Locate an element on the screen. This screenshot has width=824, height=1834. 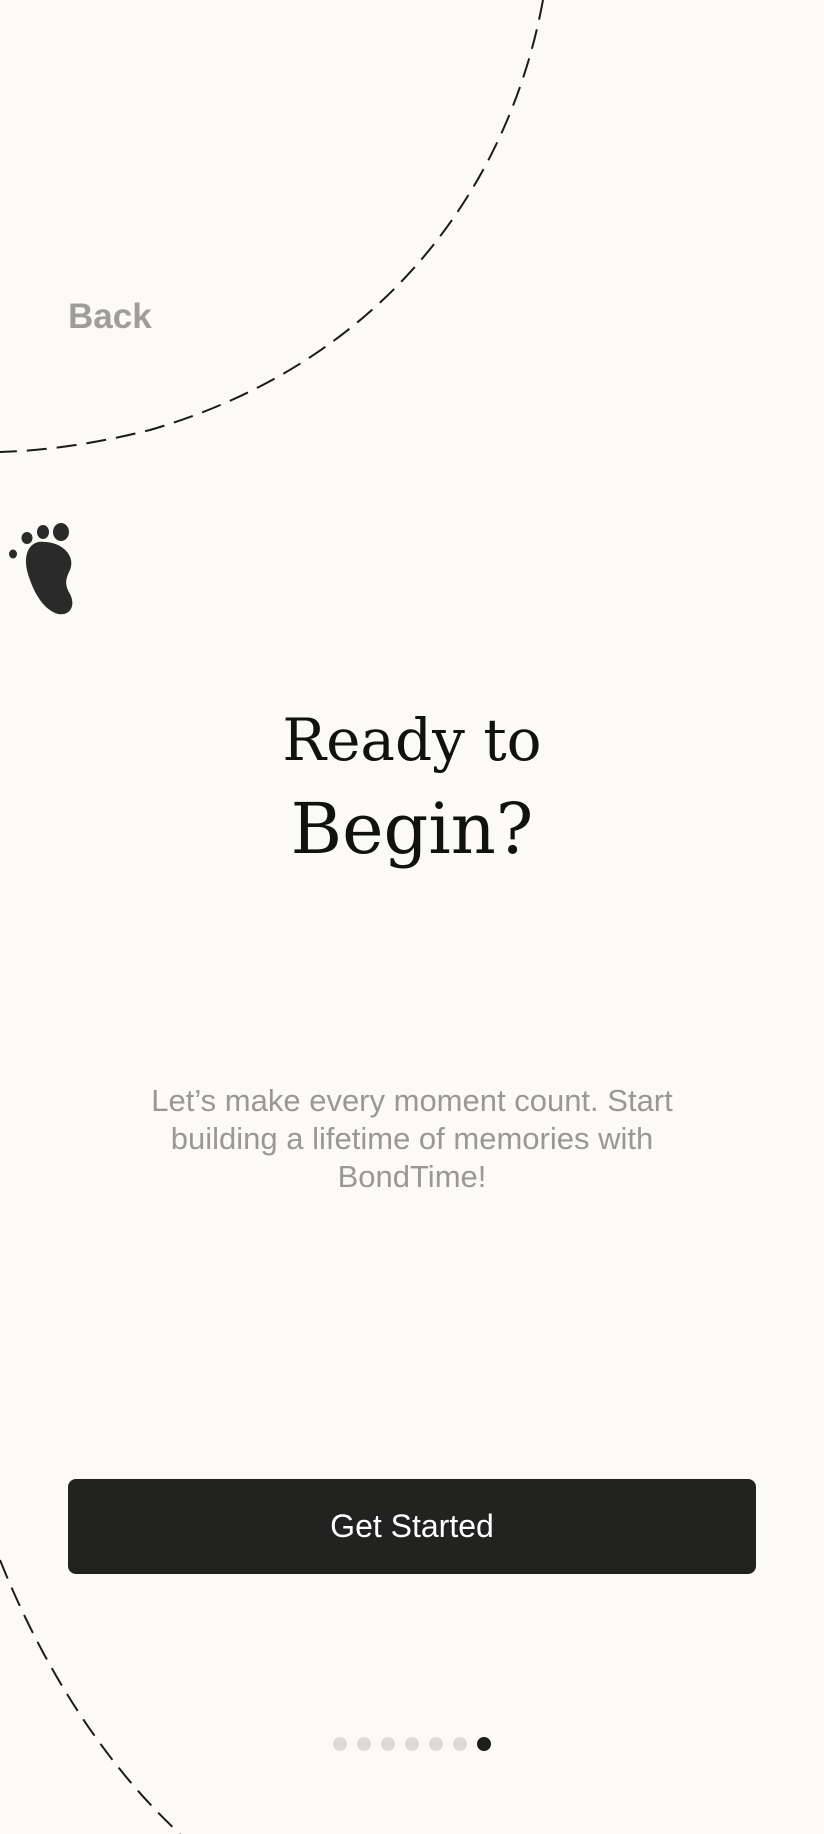
page-indicator is located at coordinates (412, 1744).